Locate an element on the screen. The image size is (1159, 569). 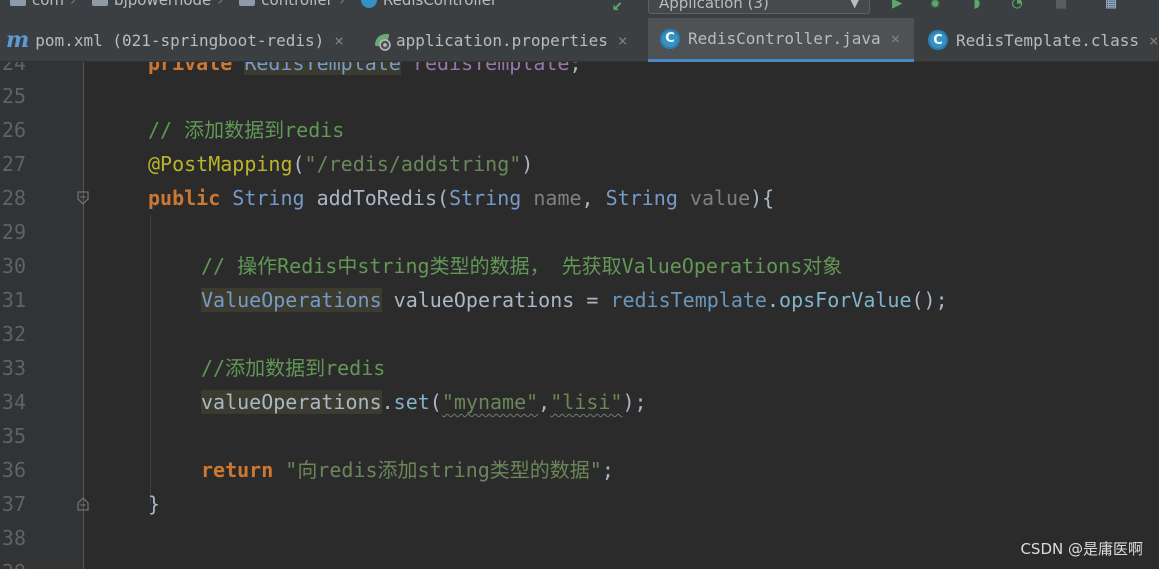
code-line-33: 33 //添加数据到redis is located at coordinates (579, 368).